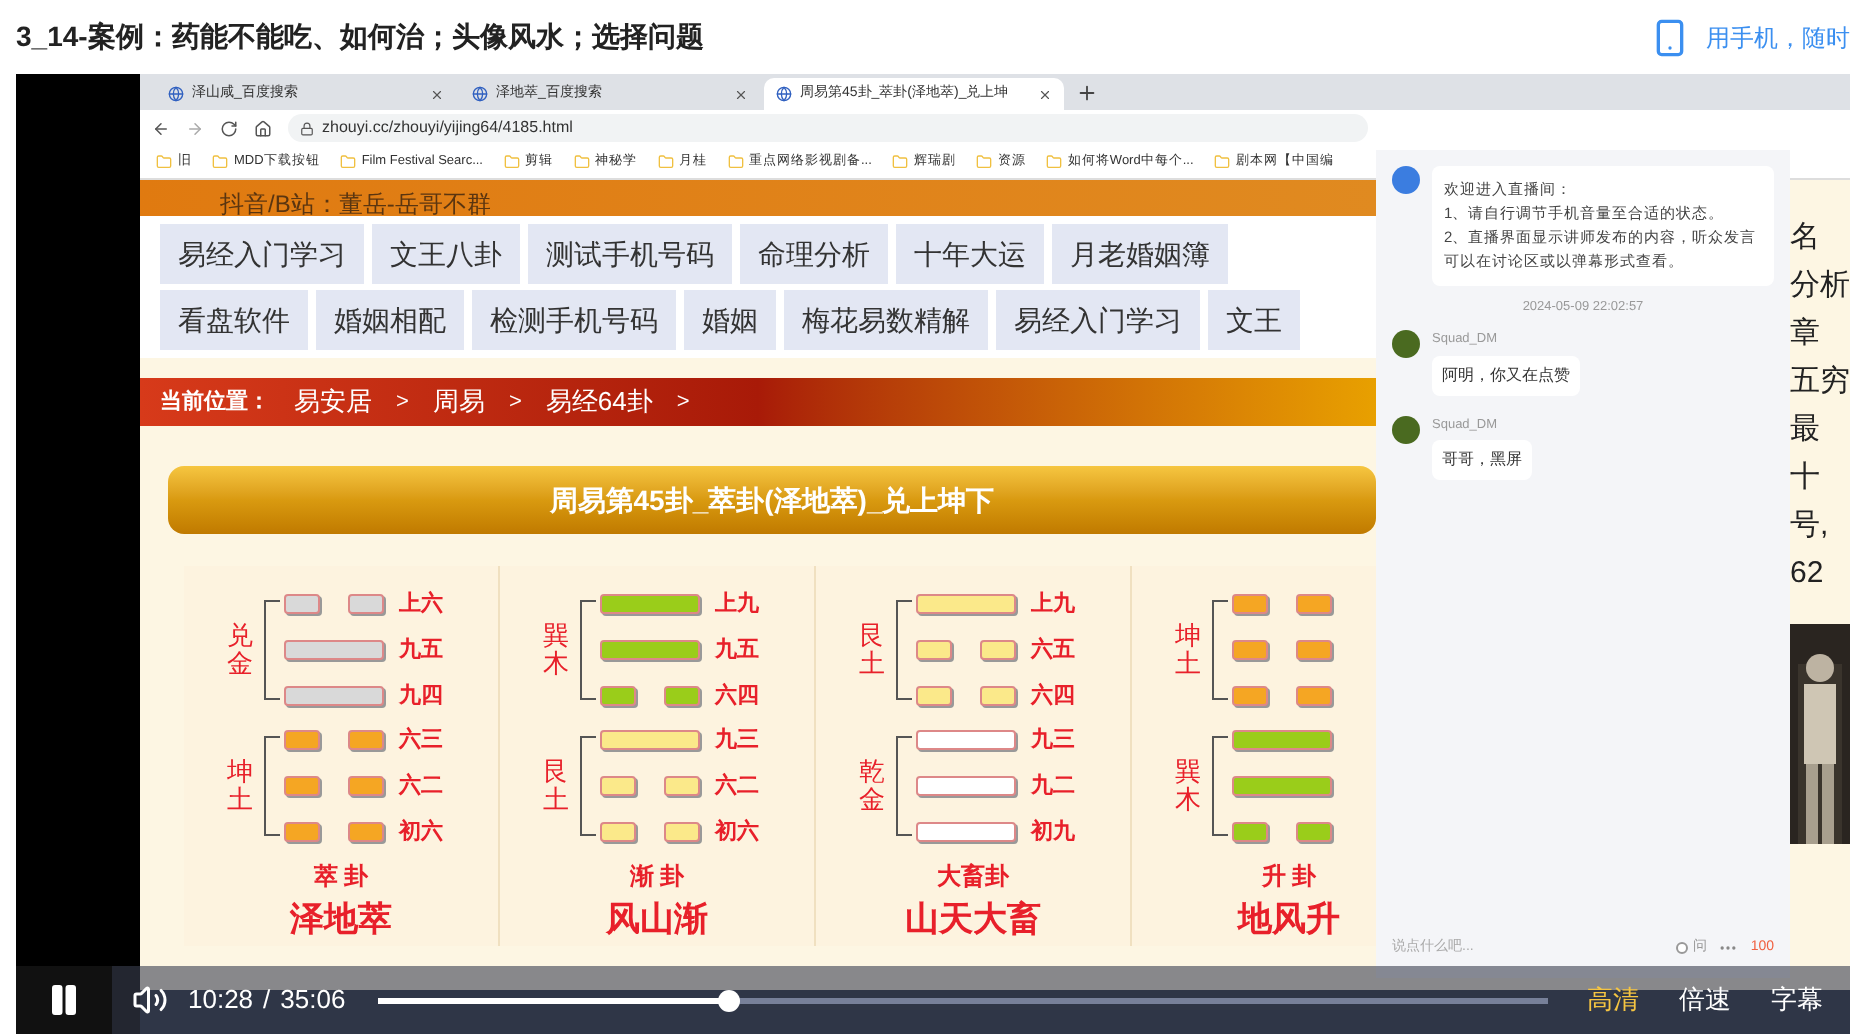 This screenshot has width=1850, height=1034. I want to click on page-text: 五穷, so click(1820, 382).